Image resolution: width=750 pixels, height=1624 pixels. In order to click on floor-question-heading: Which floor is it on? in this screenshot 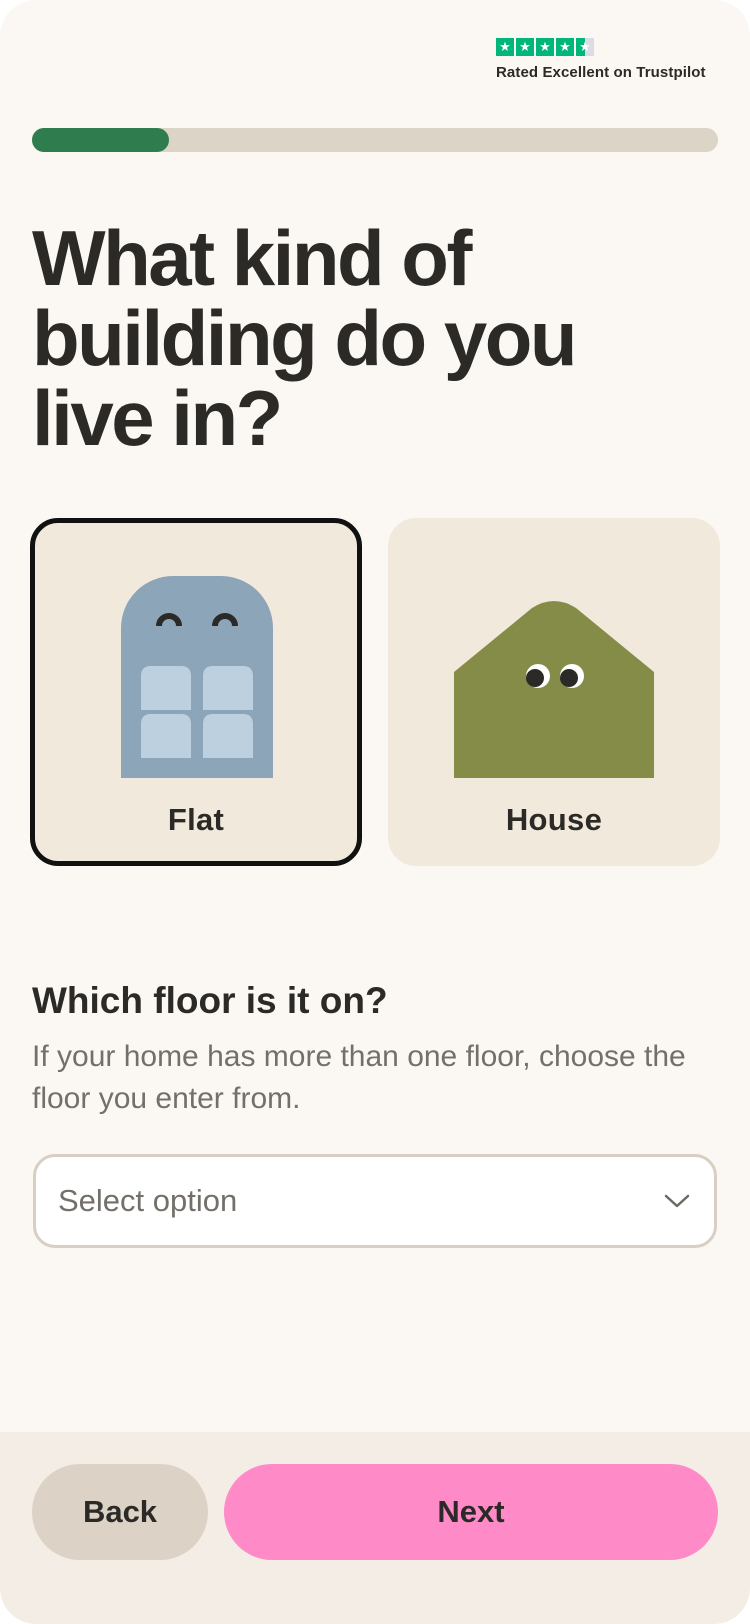, I will do `click(210, 1000)`.